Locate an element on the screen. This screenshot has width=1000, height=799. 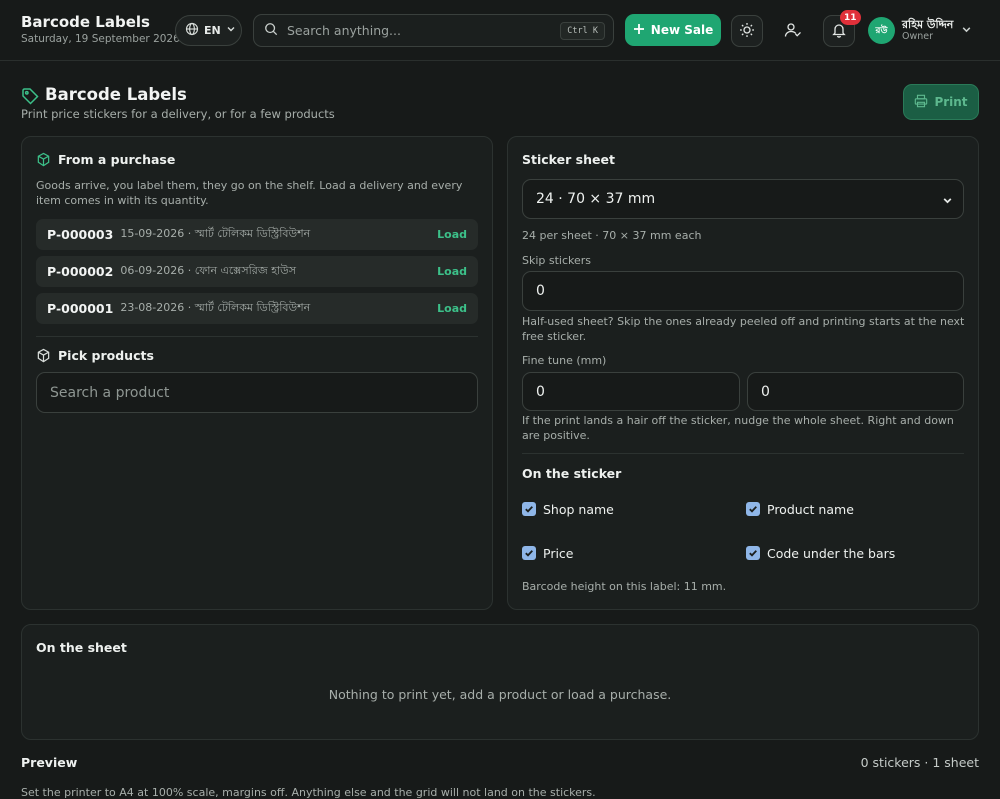
sticker-sheet-heading: Sticker sheet is located at coordinates (568, 159).